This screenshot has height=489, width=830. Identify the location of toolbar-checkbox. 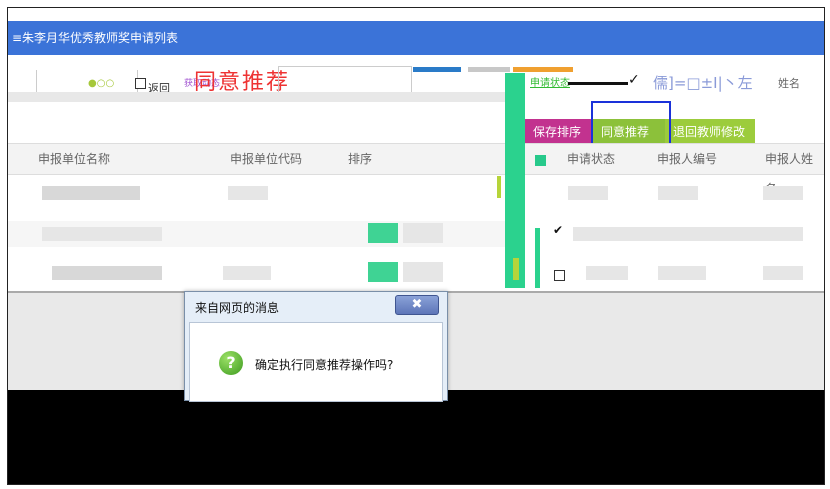
(140, 83).